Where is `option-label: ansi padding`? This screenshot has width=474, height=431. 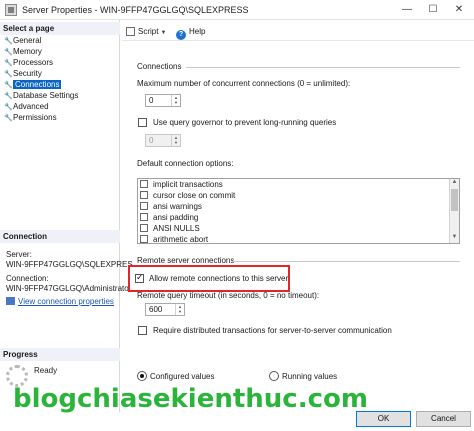
option-label: ansi padding is located at coordinates (176, 217).